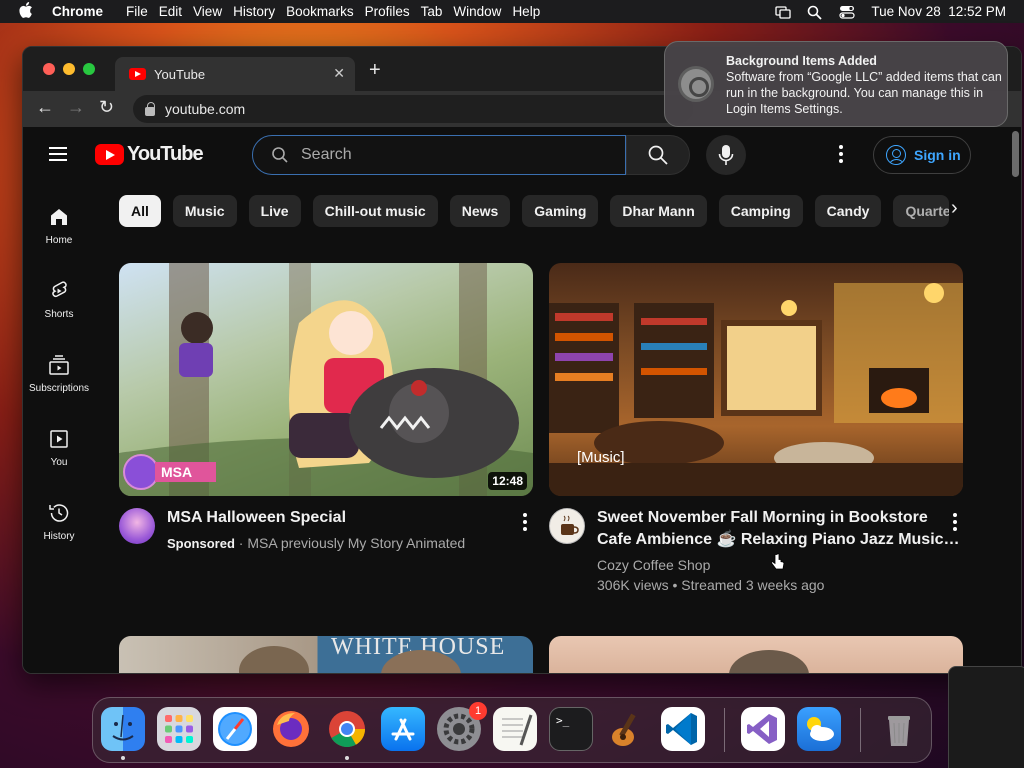  What do you see at coordinates (815, 12) in the screenshot?
I see `spotlight-search-icon` at bounding box center [815, 12].